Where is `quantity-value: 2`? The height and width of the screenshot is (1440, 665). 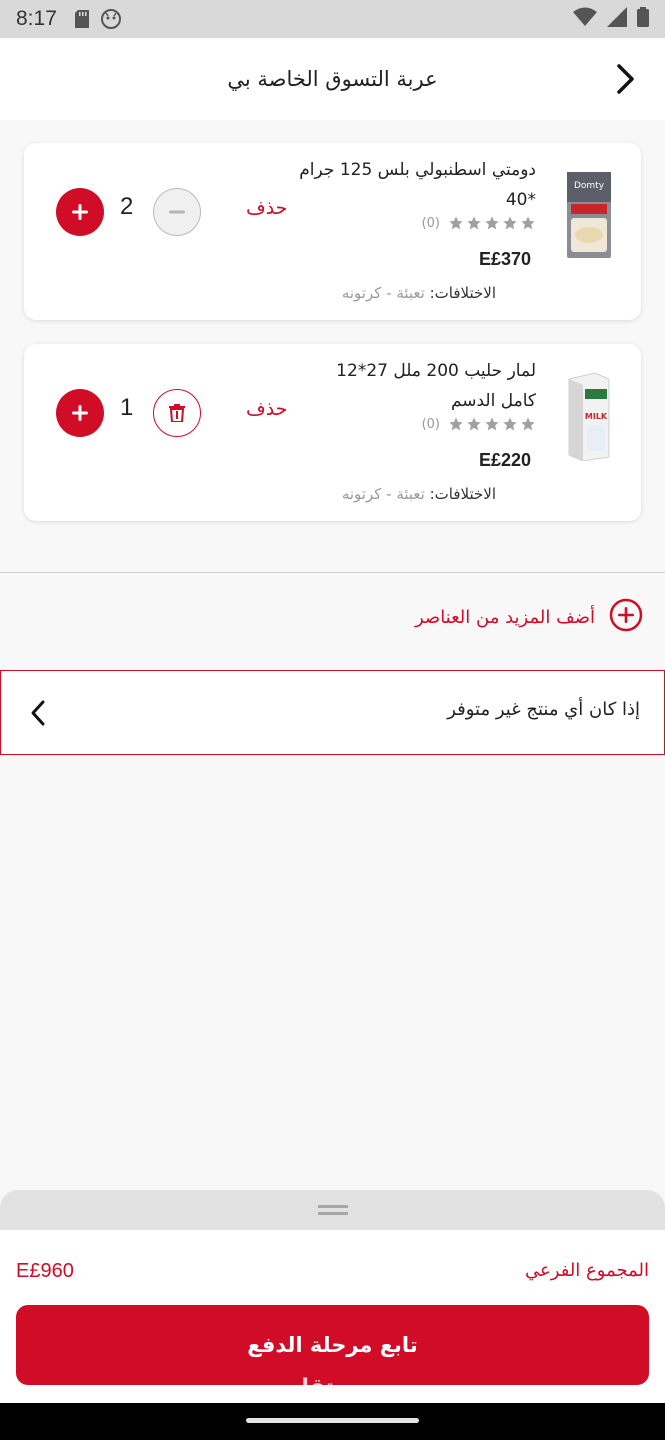
quantity-value: 2 is located at coordinates (127, 206).